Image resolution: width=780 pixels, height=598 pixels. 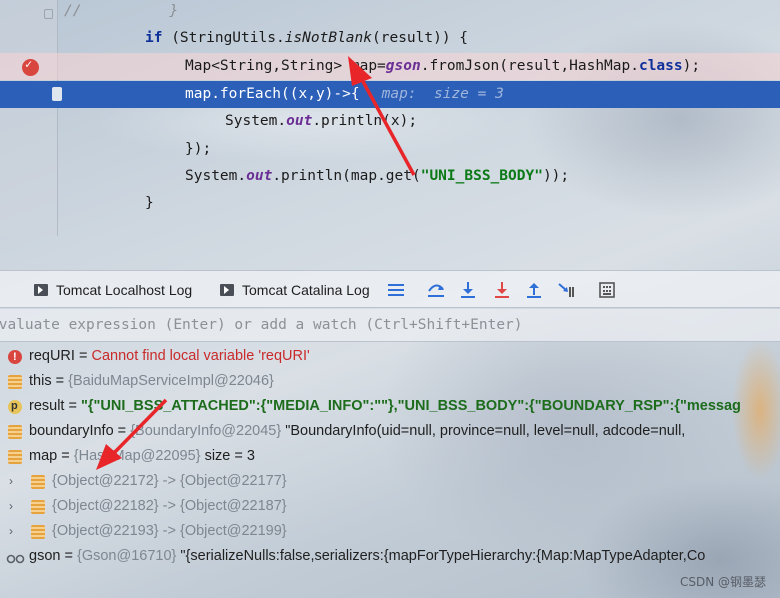 I want to click on step-over-button, so click(x=436, y=290).